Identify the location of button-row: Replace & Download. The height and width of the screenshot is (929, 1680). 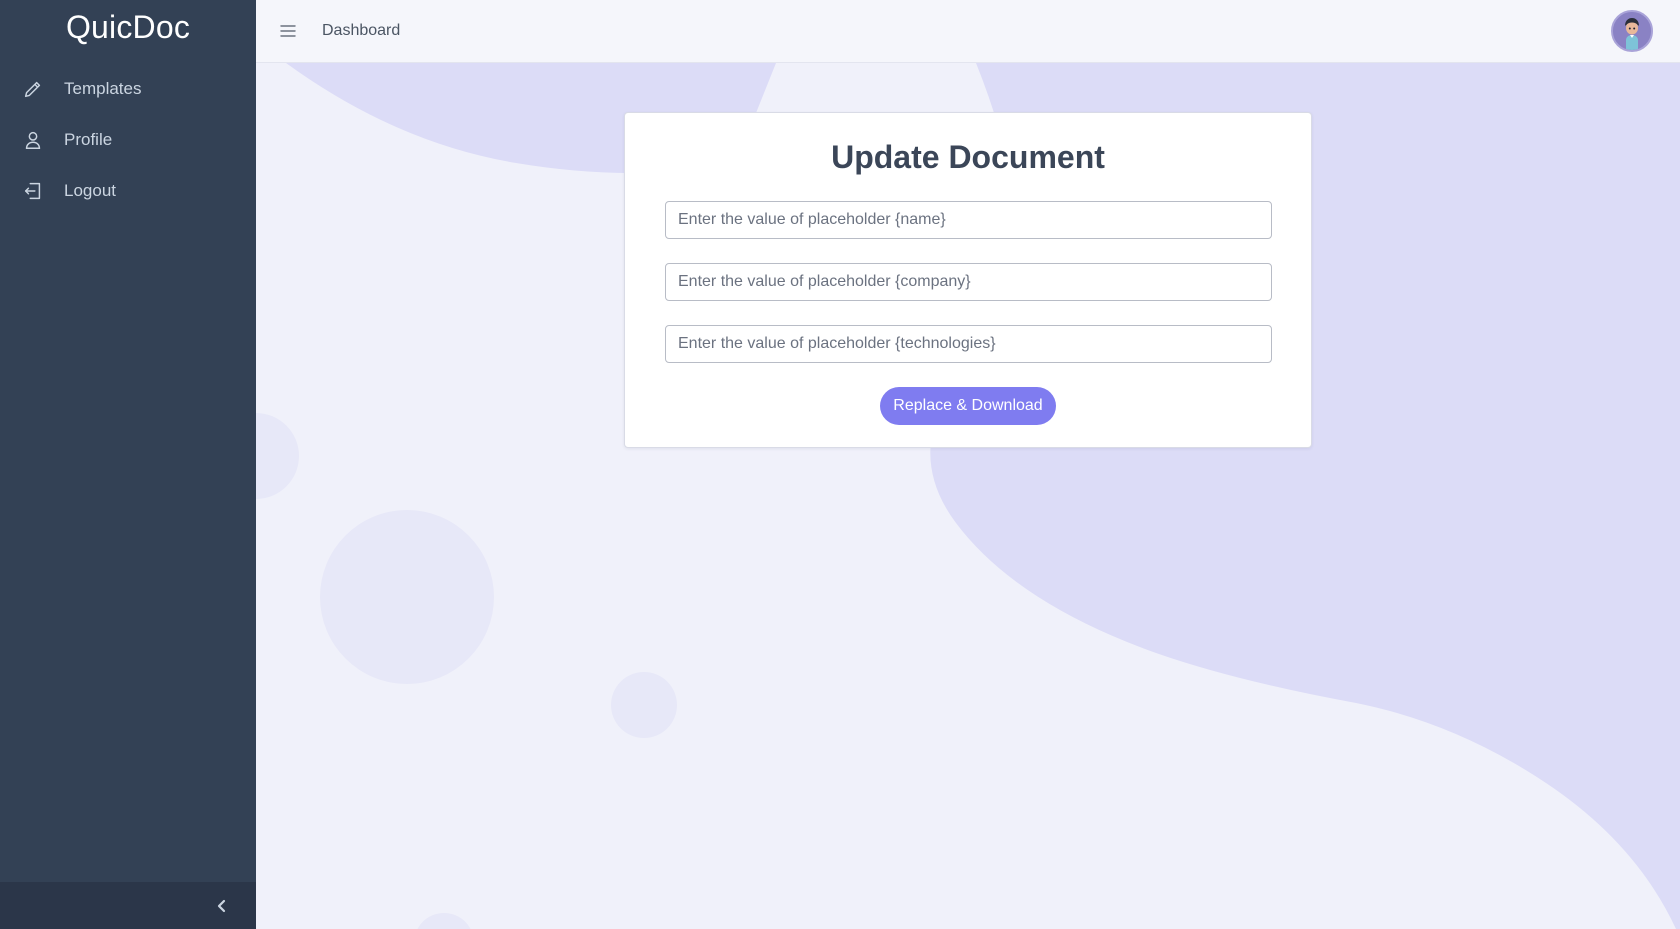
(968, 406).